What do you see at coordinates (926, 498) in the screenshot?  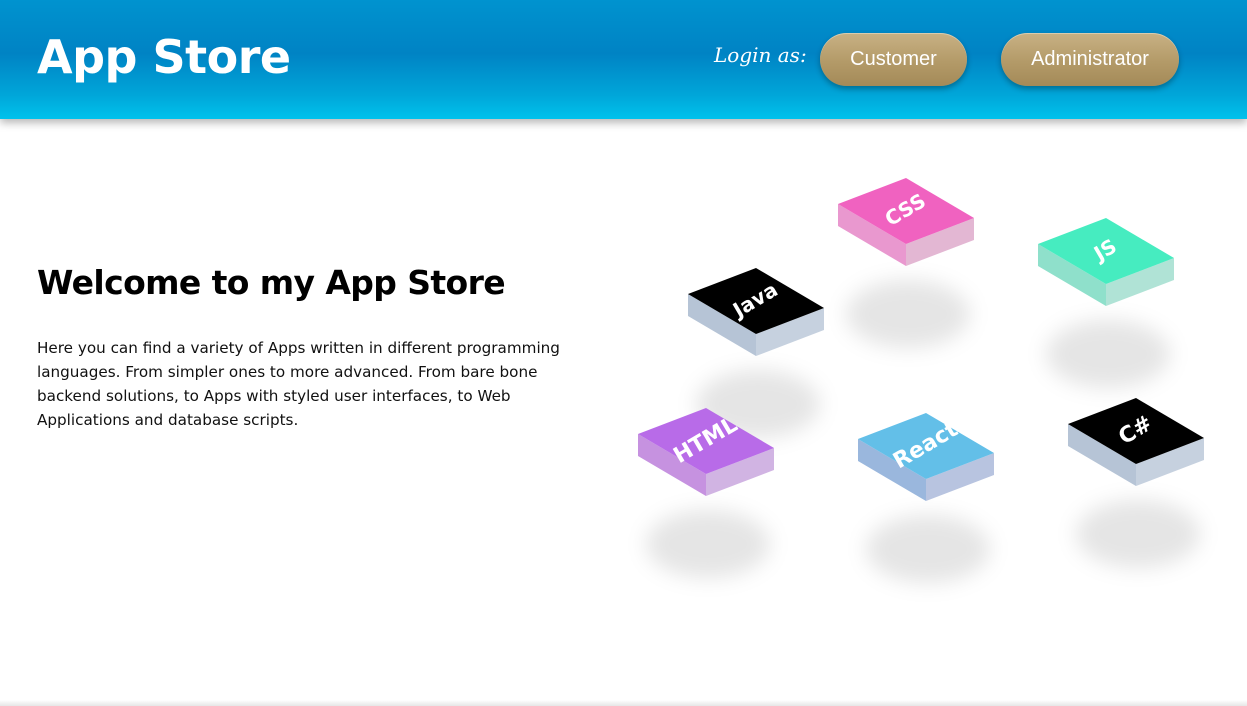 I see `tile-react: React` at bounding box center [926, 498].